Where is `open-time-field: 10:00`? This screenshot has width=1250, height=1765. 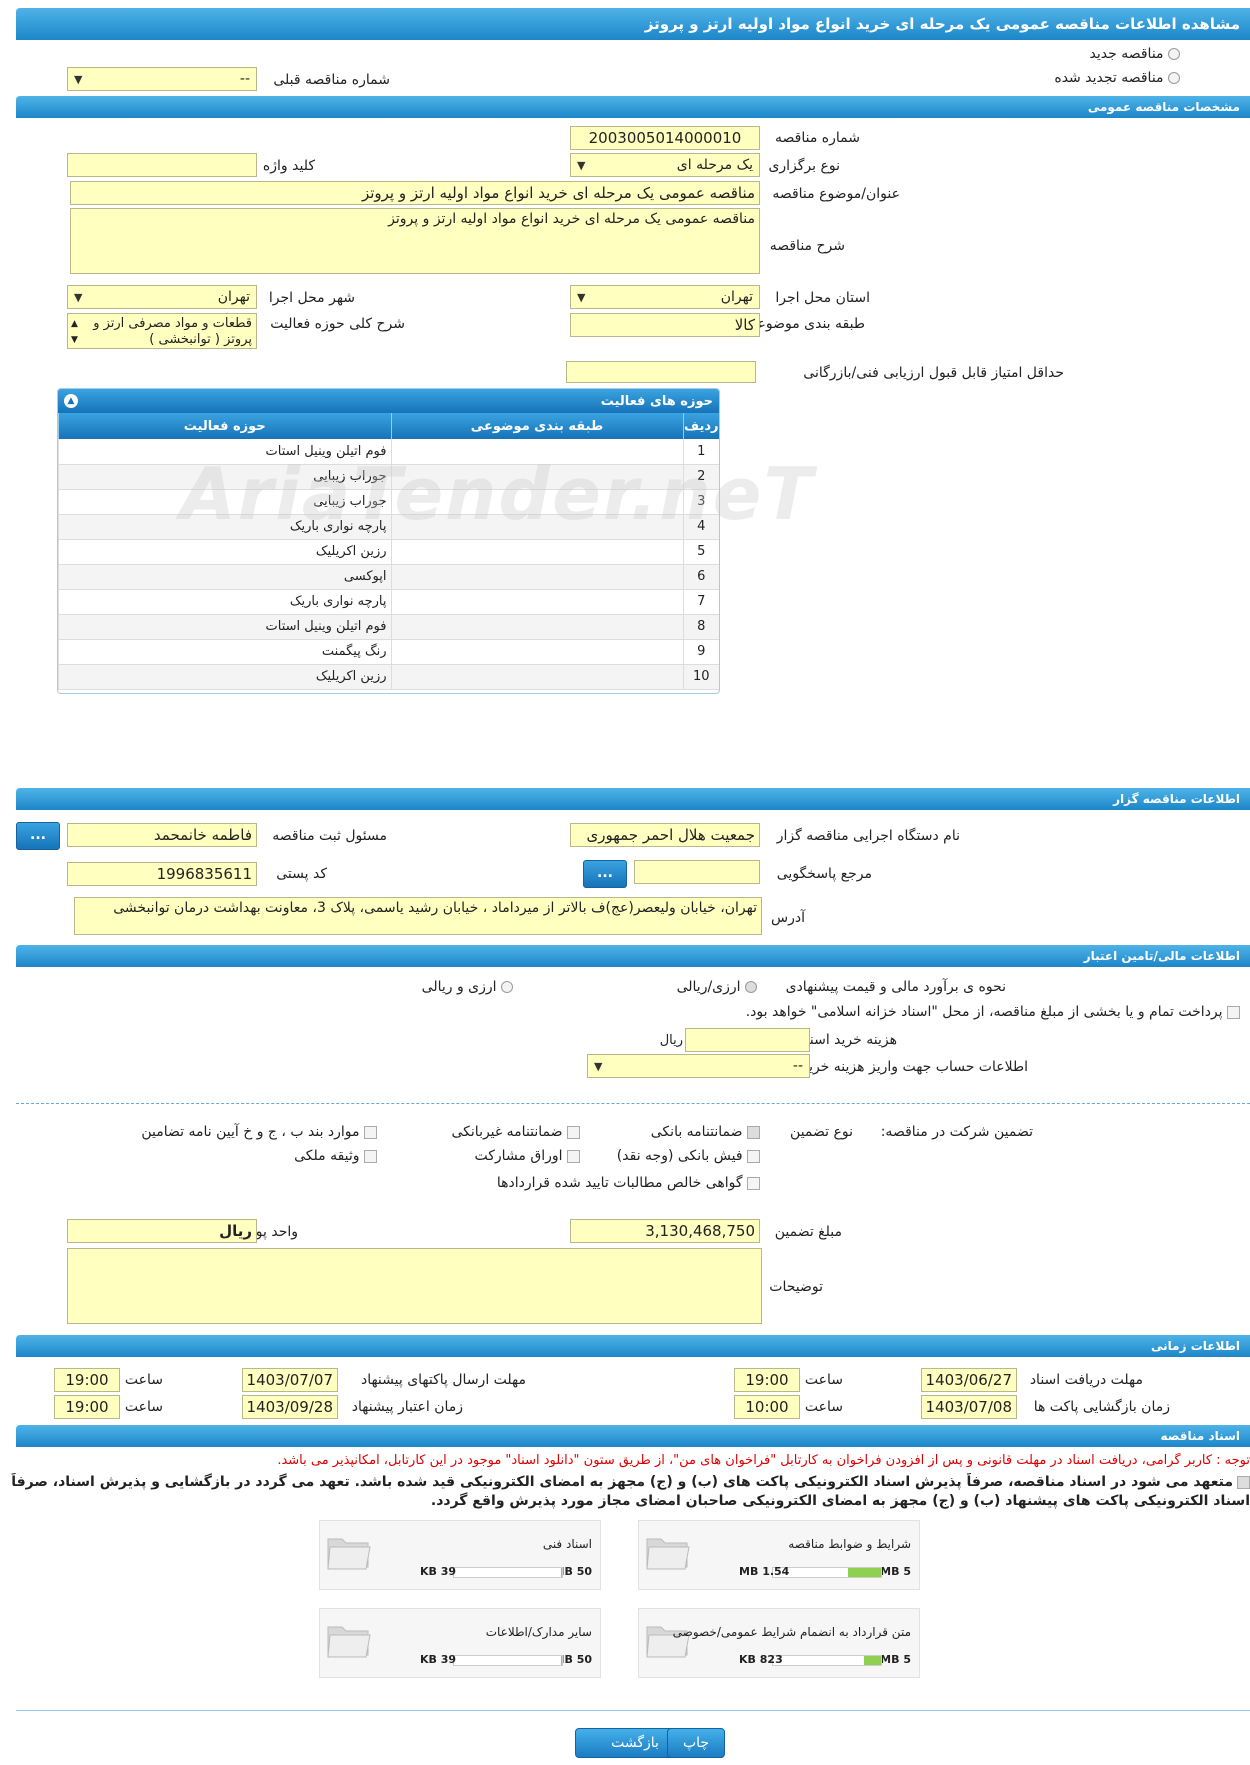 open-time-field: 10:00 is located at coordinates (767, 1407).